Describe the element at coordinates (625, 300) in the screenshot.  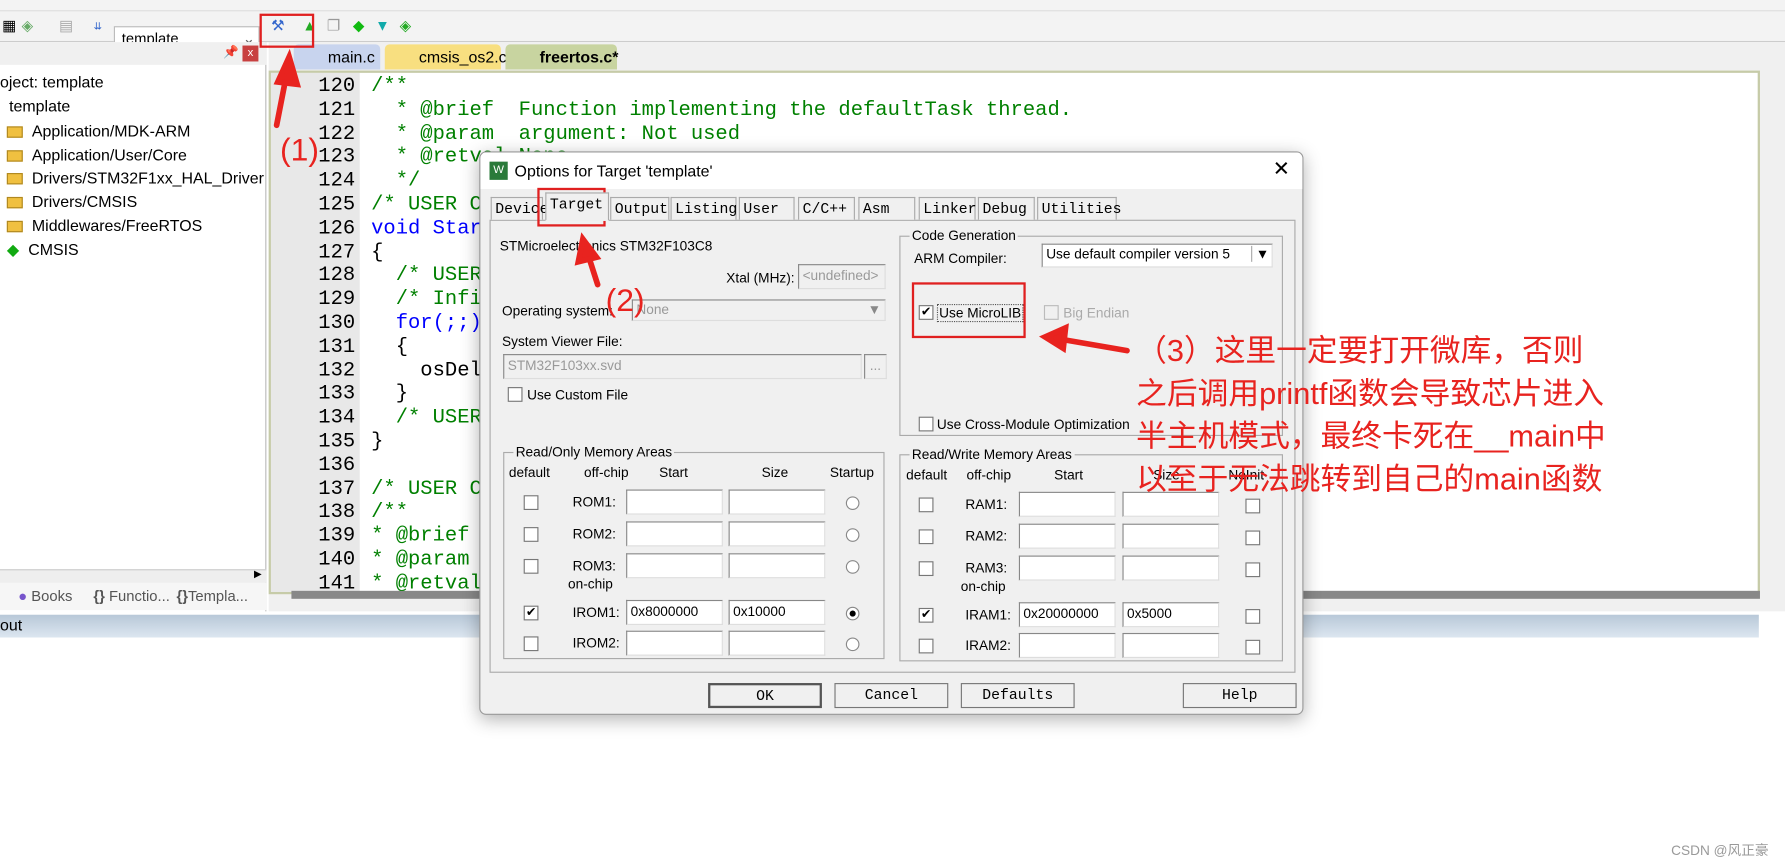
I see `annotation-step-2: (2)` at that location.